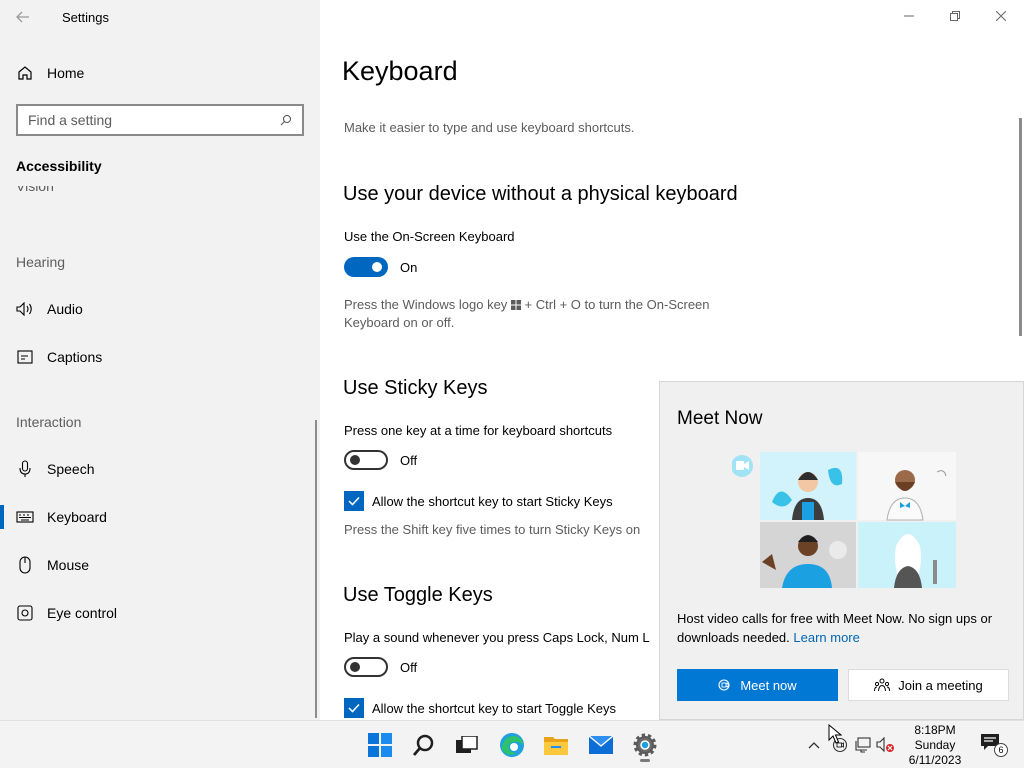  I want to click on taskbar-task-view-button, so click(467, 745).